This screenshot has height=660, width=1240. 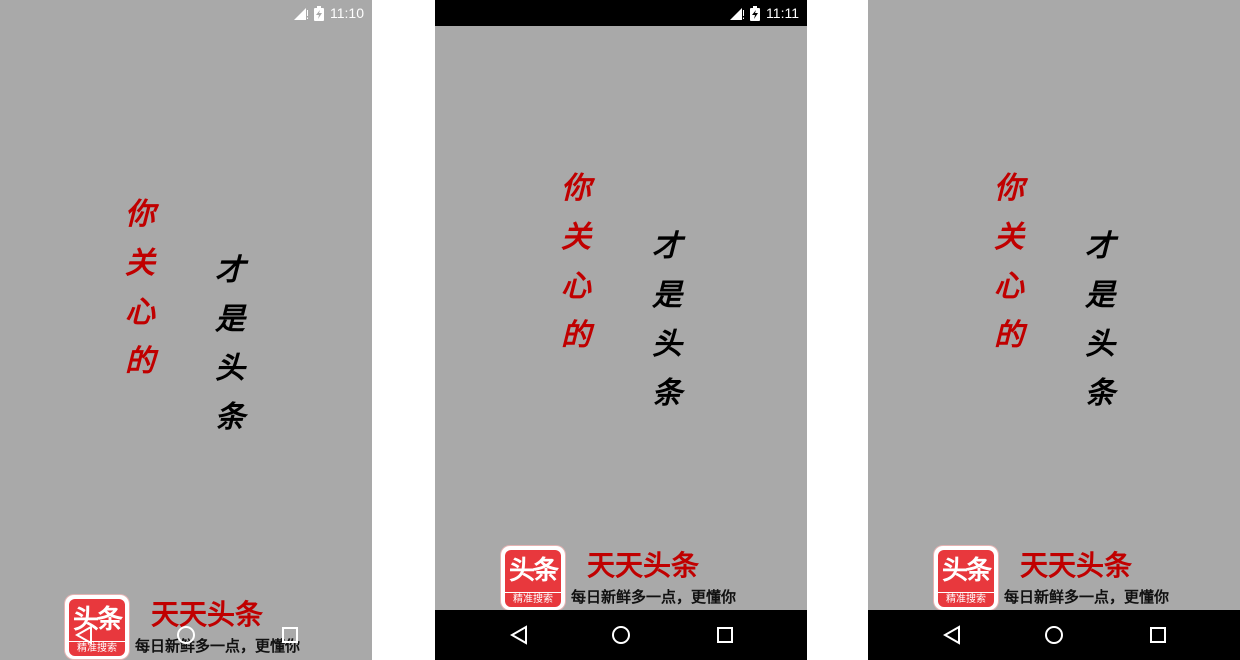 What do you see at coordinates (347, 13) in the screenshot?
I see `status-time: 11:10` at bounding box center [347, 13].